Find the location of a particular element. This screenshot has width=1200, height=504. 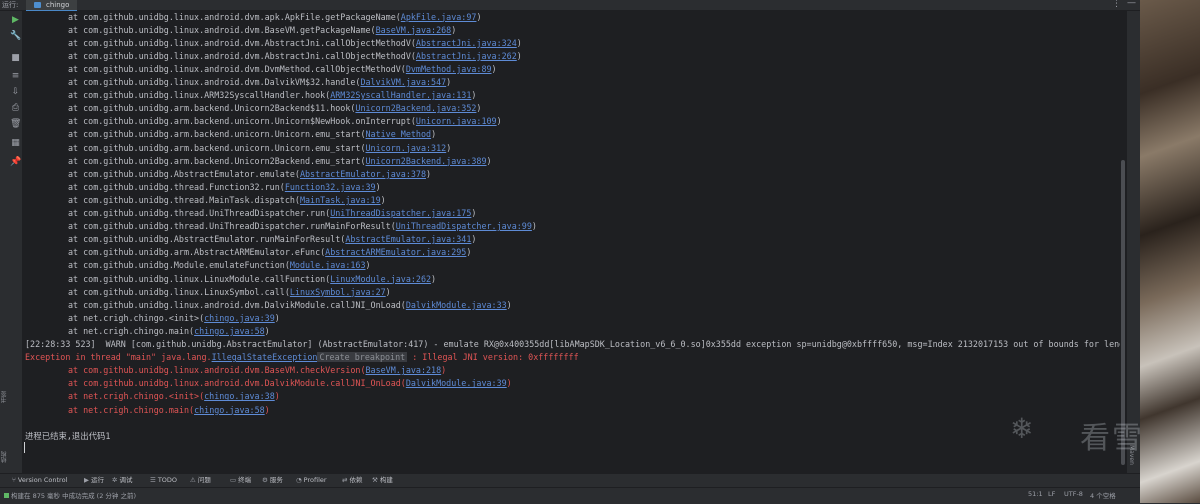

watermark-text: 看雪 is located at coordinates (1112, 438).